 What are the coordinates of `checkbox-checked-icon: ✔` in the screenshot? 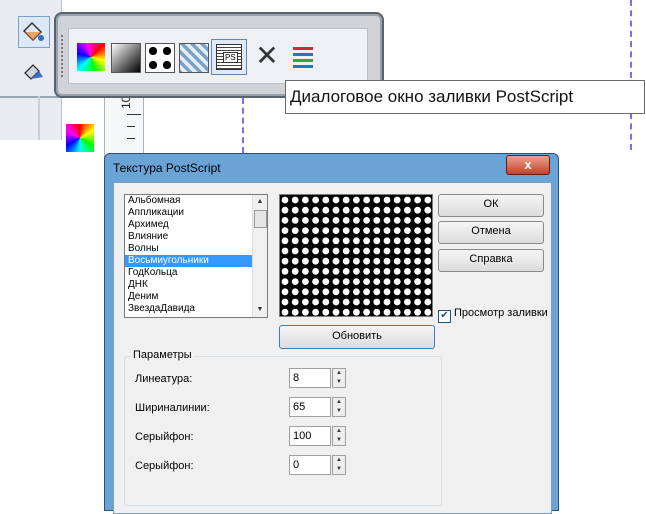 It's located at (444, 316).